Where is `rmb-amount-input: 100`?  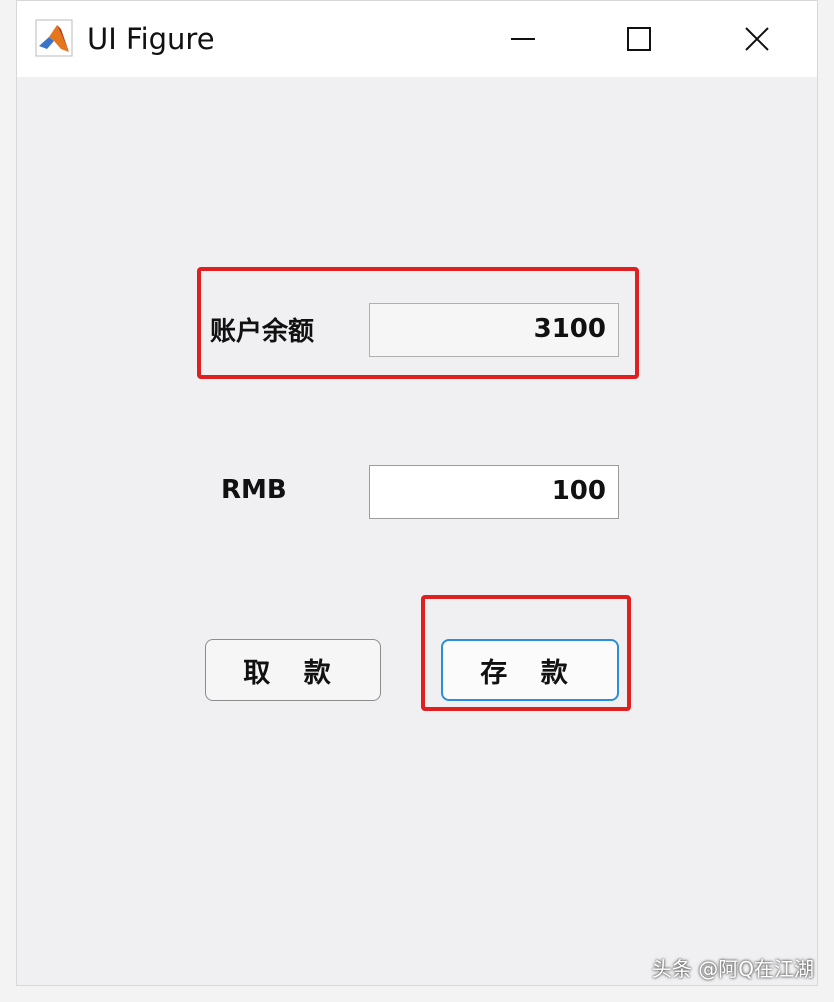
rmb-amount-input: 100 is located at coordinates (494, 492).